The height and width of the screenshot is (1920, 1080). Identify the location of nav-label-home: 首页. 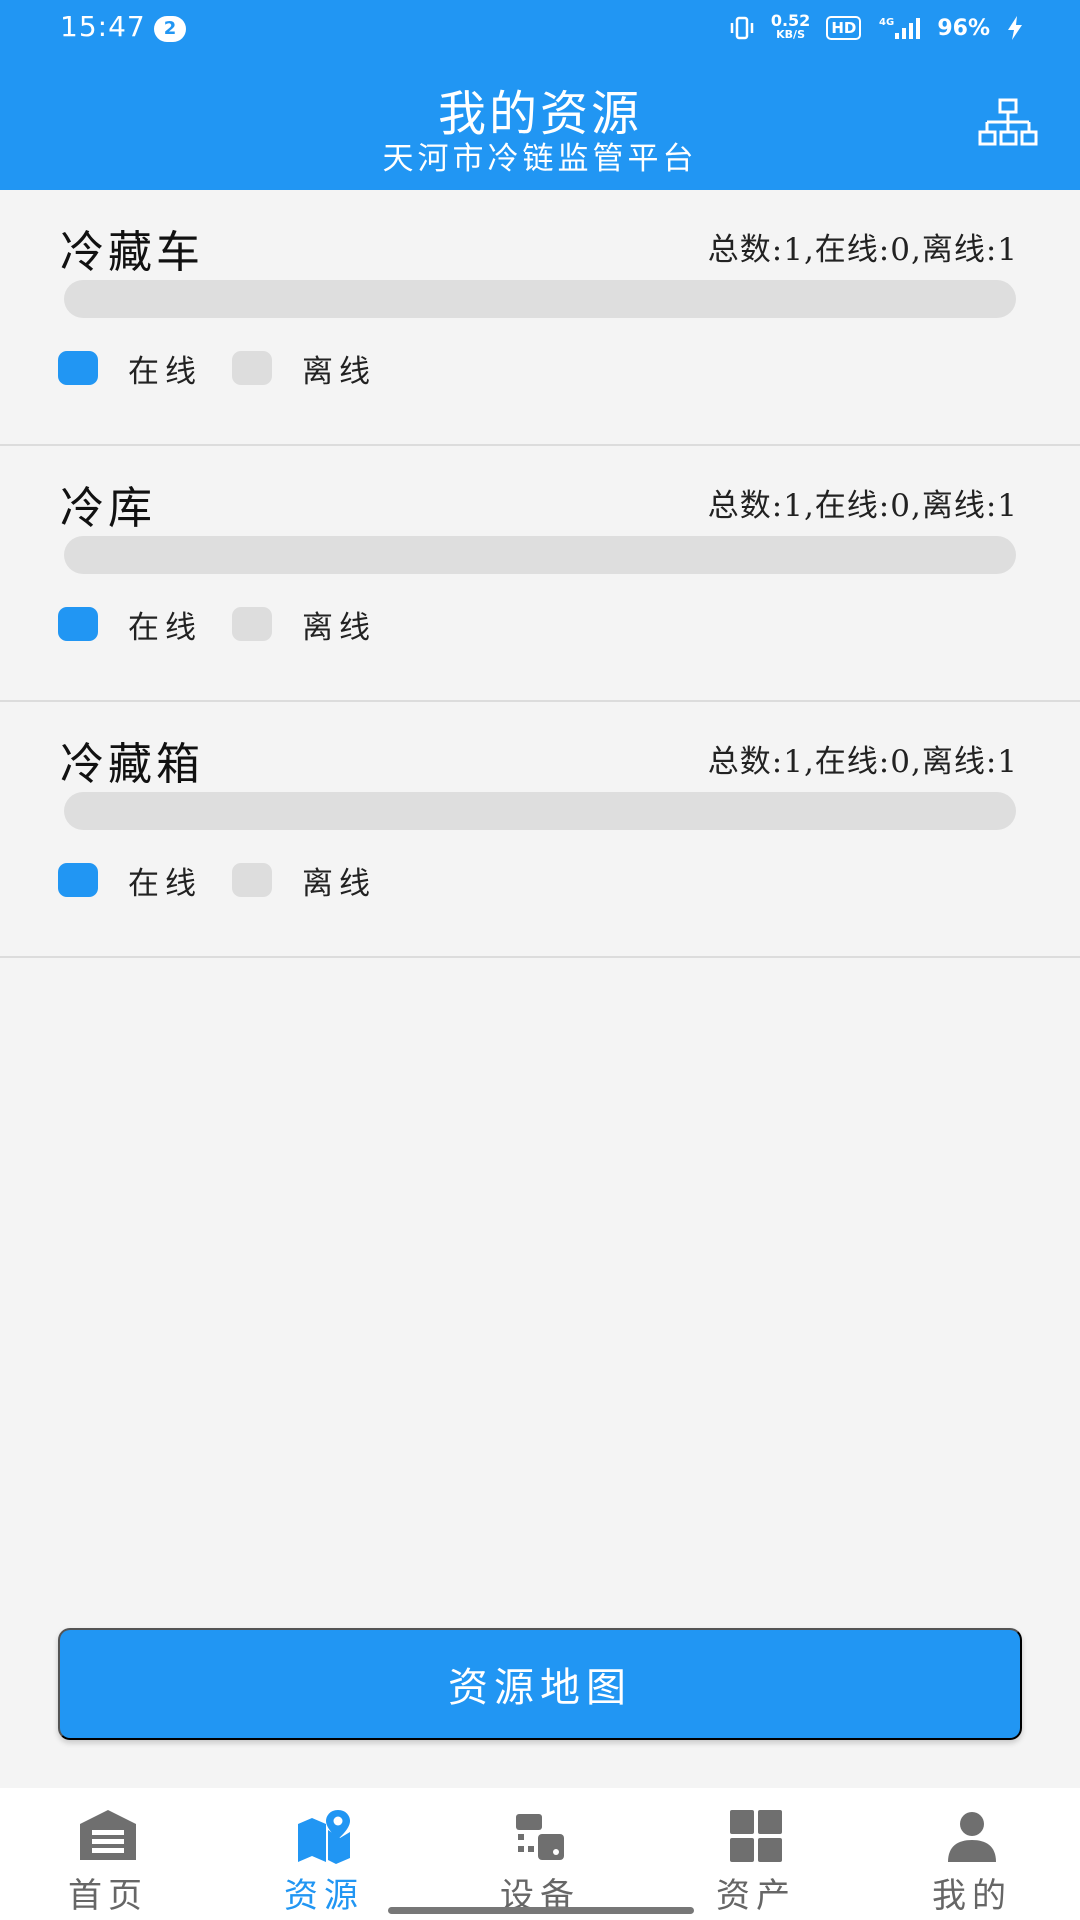
(108, 1896).